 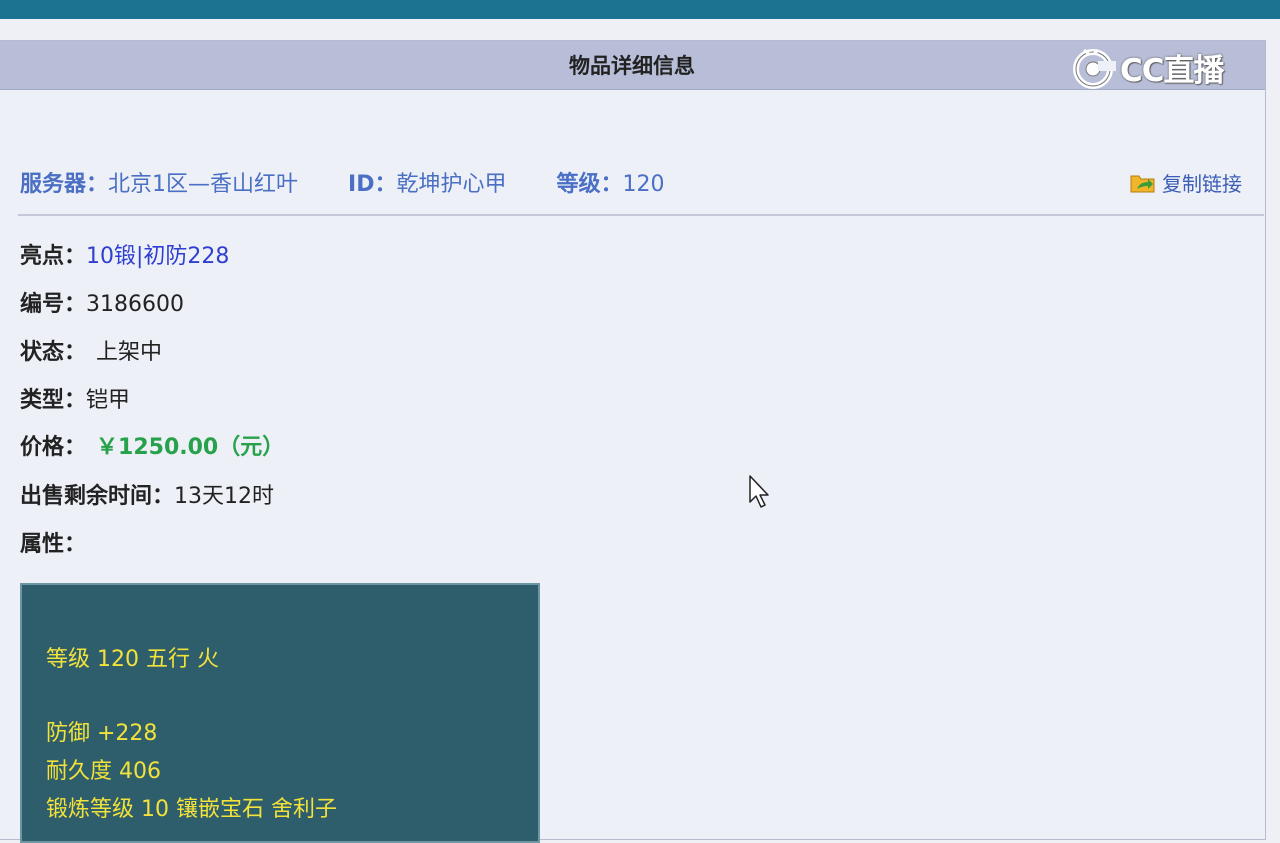 I want to click on server-info: 服务器：北京1区—香山红叶, so click(x=159, y=182).